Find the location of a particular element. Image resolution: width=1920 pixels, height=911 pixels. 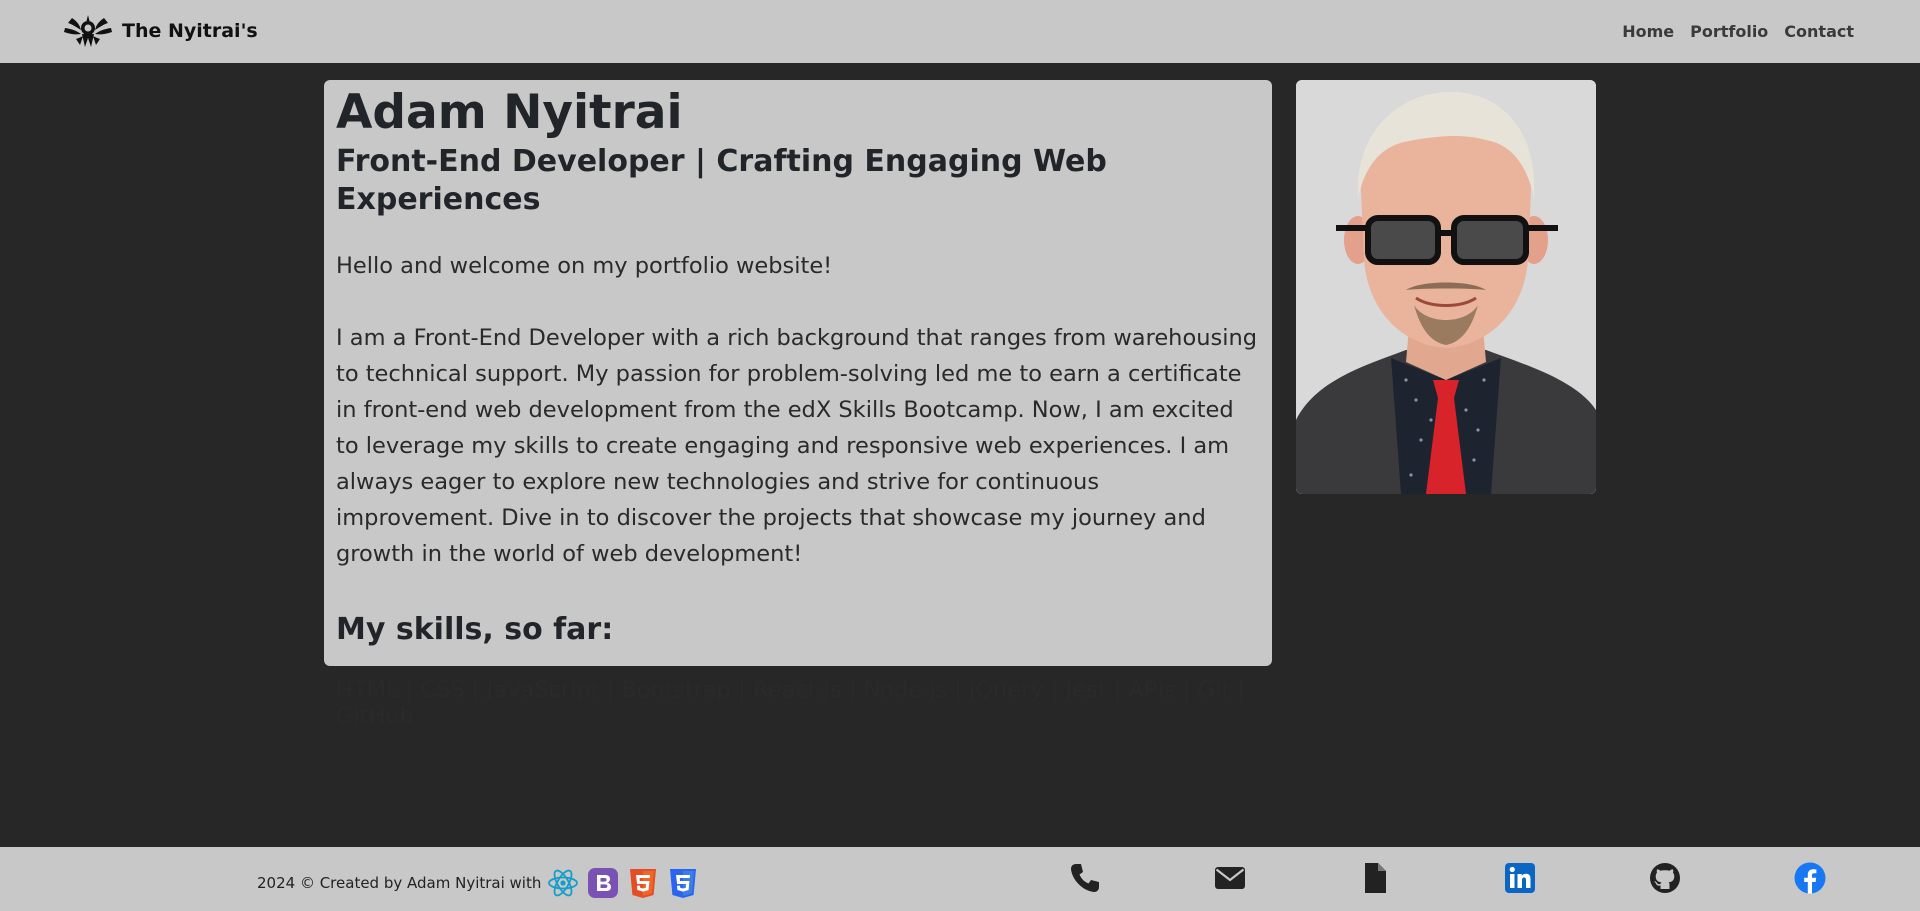

skills-heading: My skills, so far: is located at coordinates (475, 630).